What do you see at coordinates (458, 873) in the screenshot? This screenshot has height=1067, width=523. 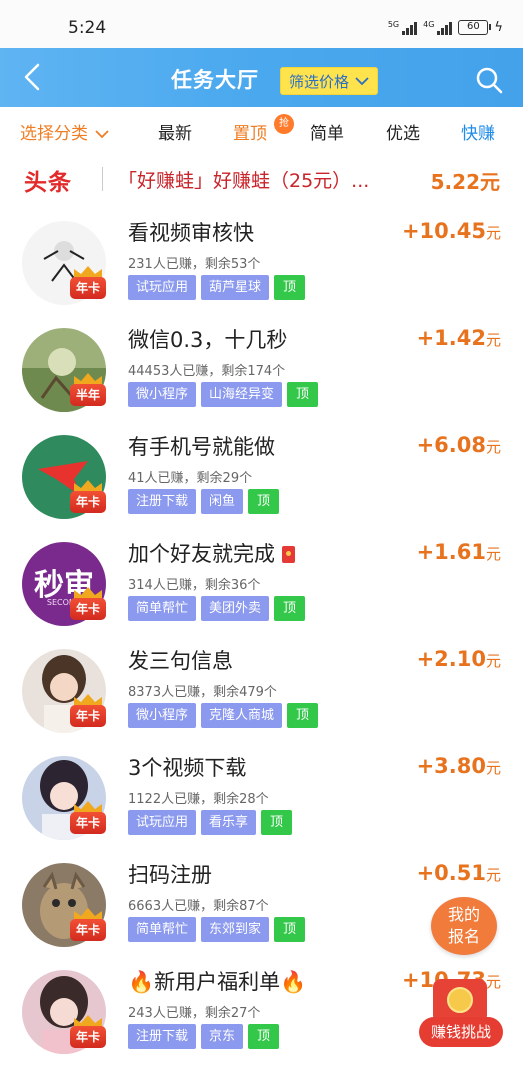 I see `task-price: +0.51元` at bounding box center [458, 873].